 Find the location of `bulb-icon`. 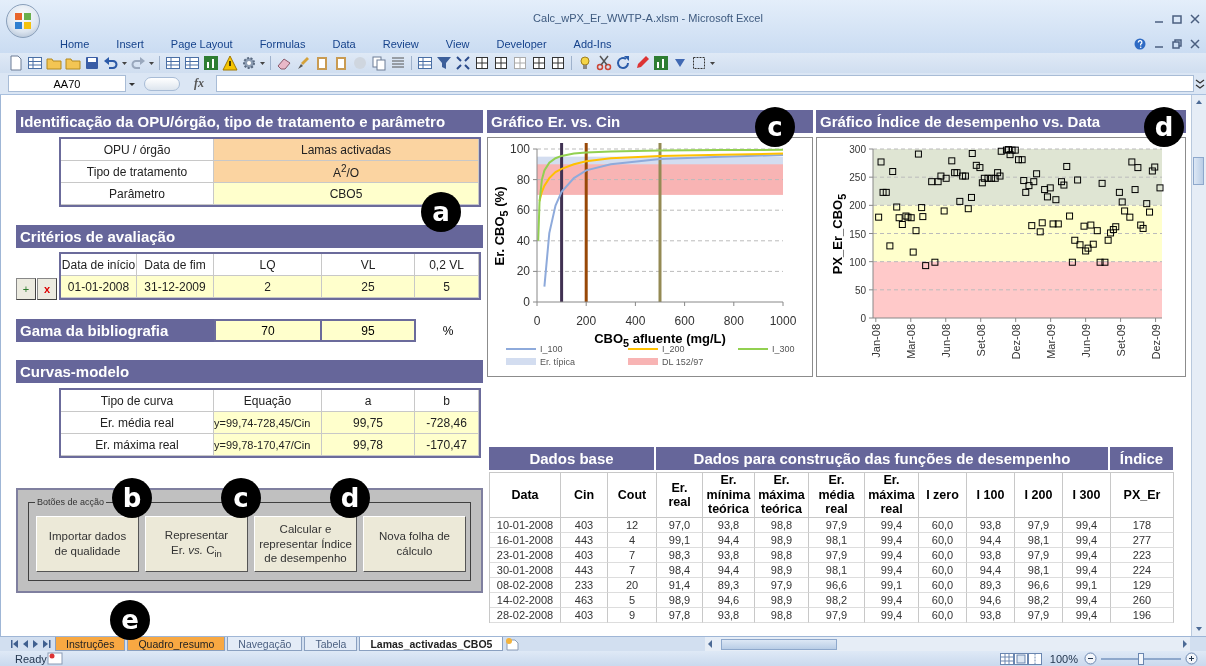

bulb-icon is located at coordinates (585, 63).